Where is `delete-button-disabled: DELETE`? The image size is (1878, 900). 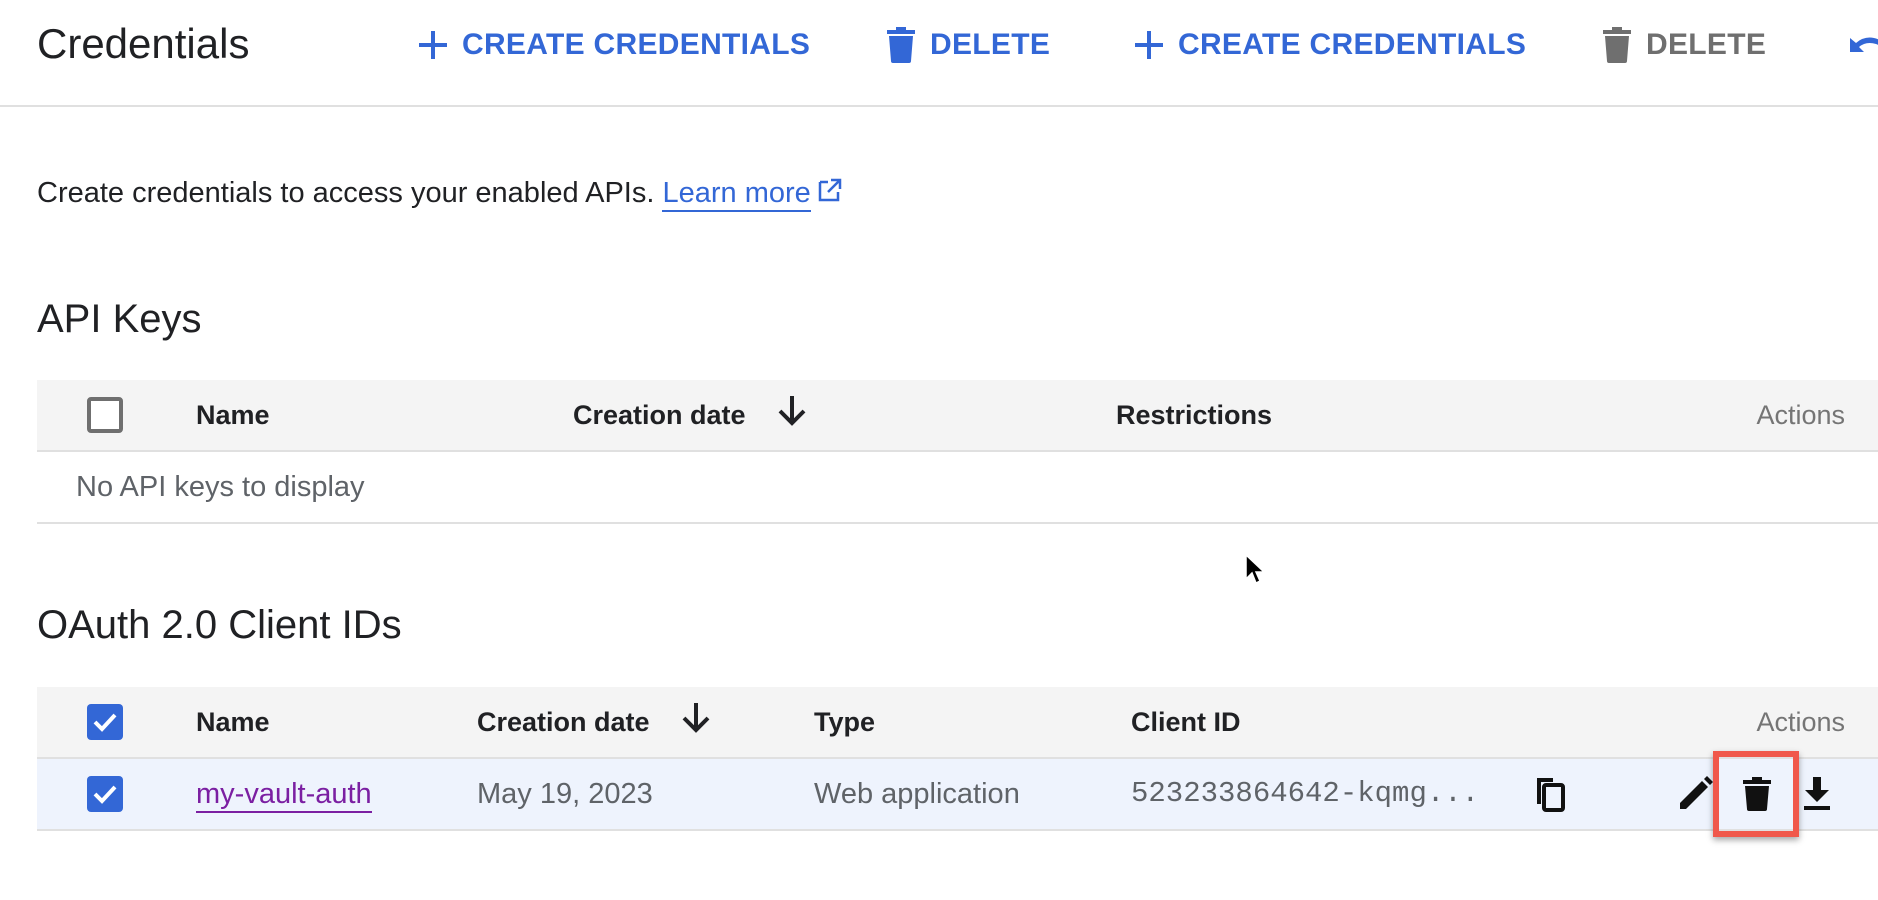
delete-button-disabled: DELETE is located at coordinates (1683, 45).